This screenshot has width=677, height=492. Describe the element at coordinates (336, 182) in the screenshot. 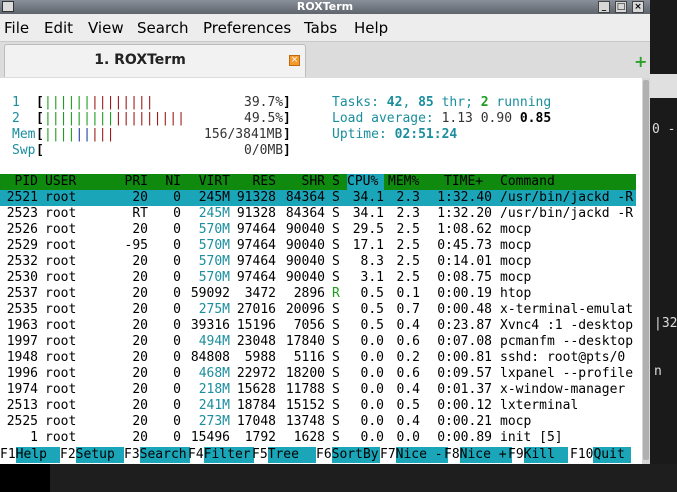

I see `col-s: S` at that location.